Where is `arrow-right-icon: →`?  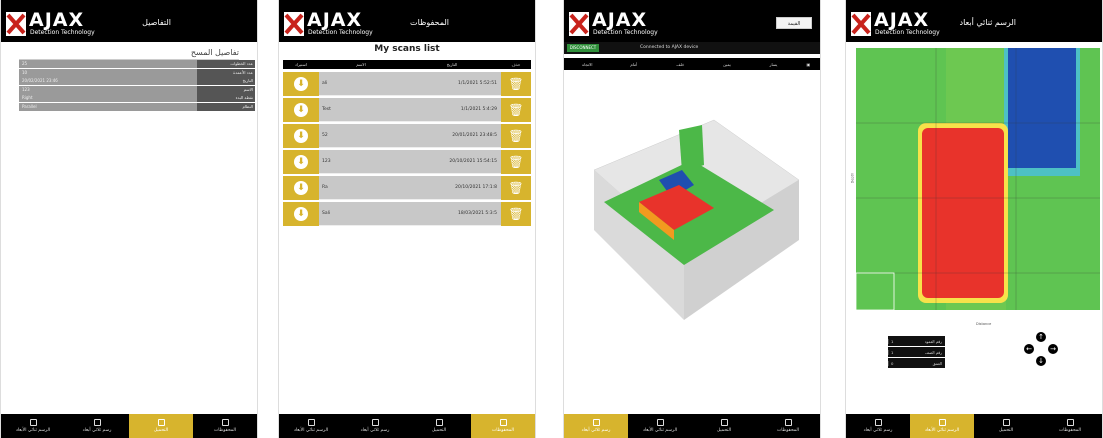 arrow-right-icon: → is located at coordinates (1053, 349).